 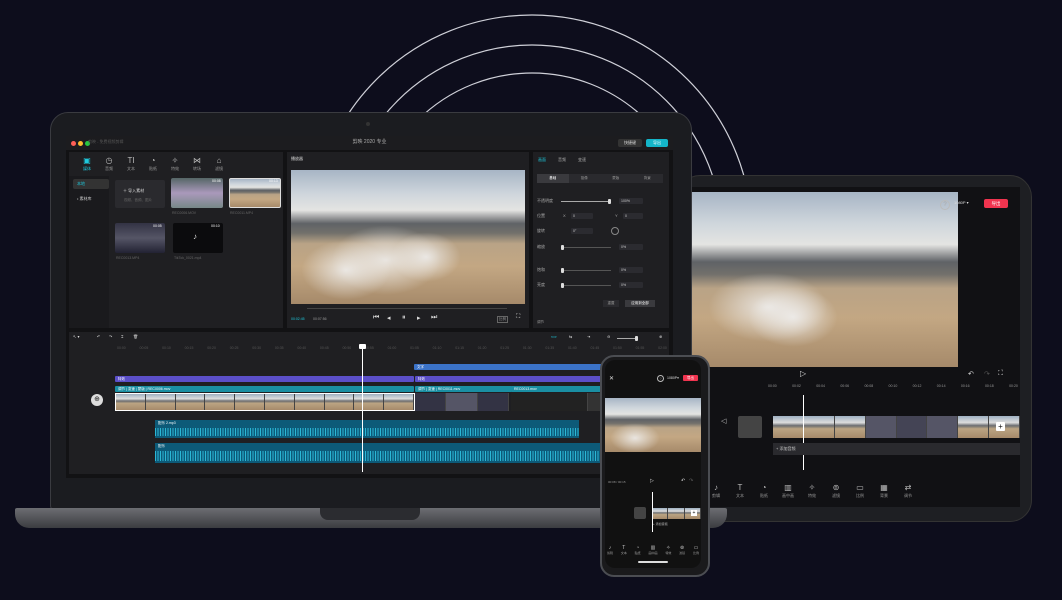 I want to click on tablet-tool-adjust: ⇄ 调节, so click(x=908, y=491).